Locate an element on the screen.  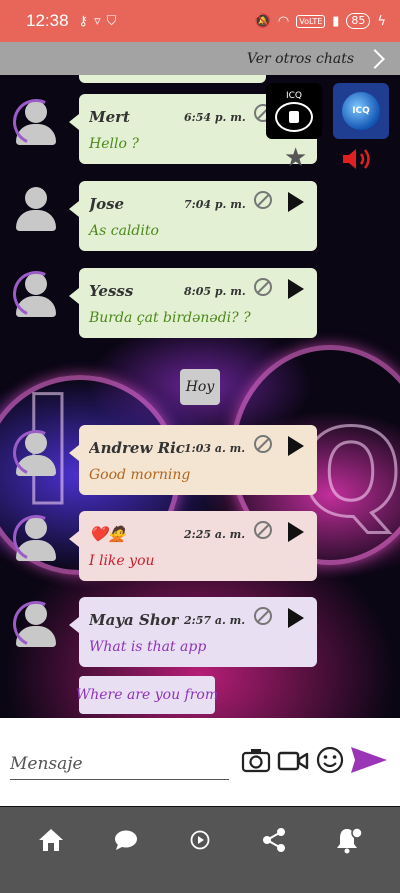
message-time: 2:25 a. m. is located at coordinates (215, 534).